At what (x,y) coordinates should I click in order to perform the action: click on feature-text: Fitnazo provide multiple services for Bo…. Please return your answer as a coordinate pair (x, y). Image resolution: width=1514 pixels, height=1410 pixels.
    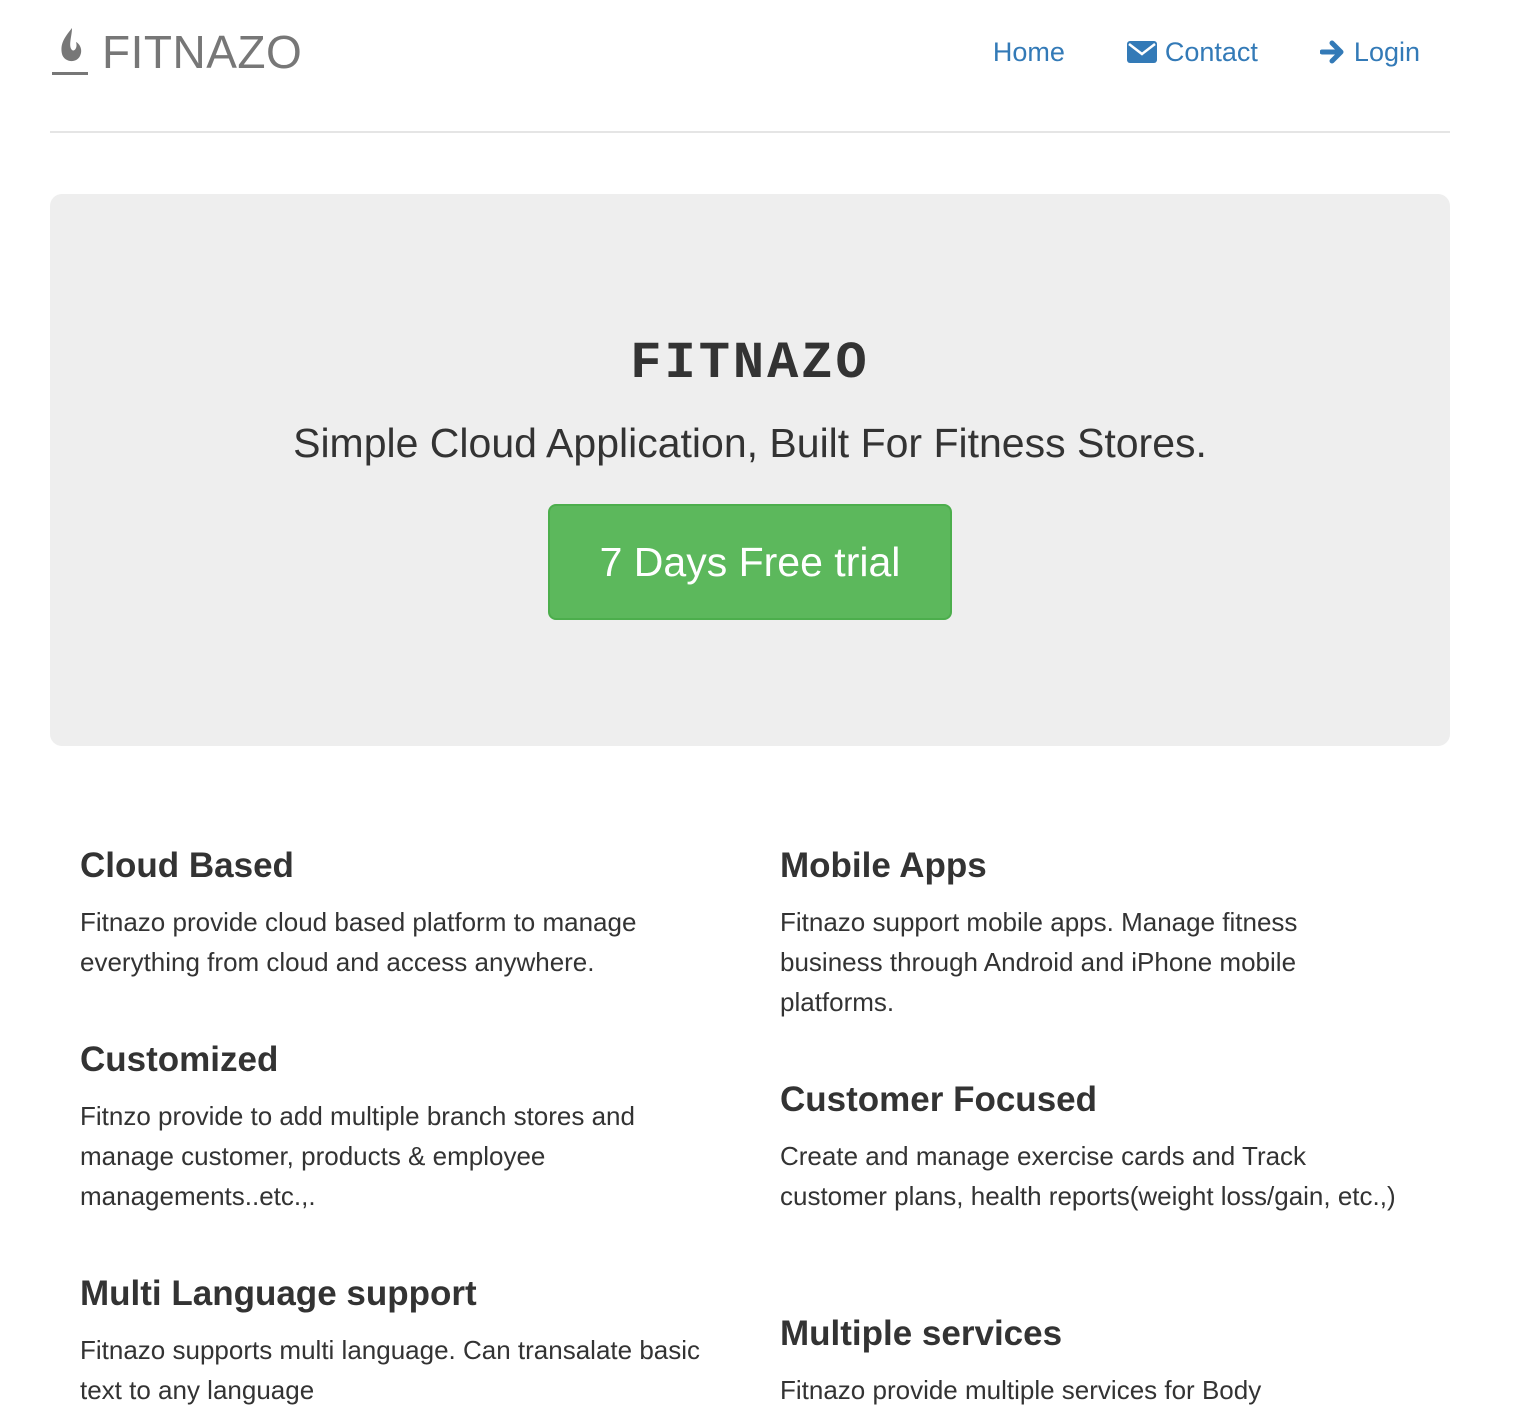
    Looking at the image, I should click on (1021, 1390).